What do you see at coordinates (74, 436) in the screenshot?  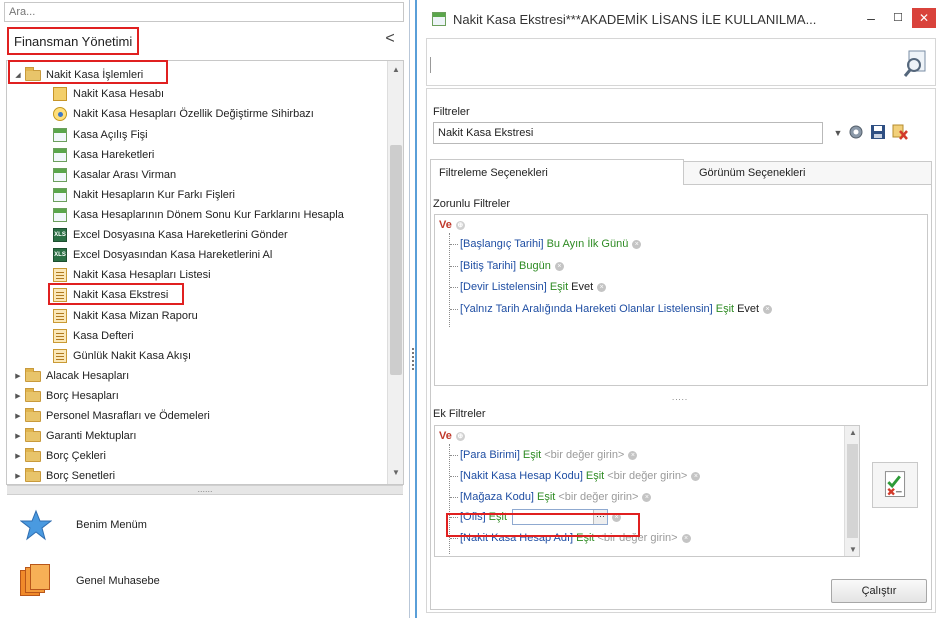 I see `tree-folder: ▶ Garanti Mektupları` at bounding box center [74, 436].